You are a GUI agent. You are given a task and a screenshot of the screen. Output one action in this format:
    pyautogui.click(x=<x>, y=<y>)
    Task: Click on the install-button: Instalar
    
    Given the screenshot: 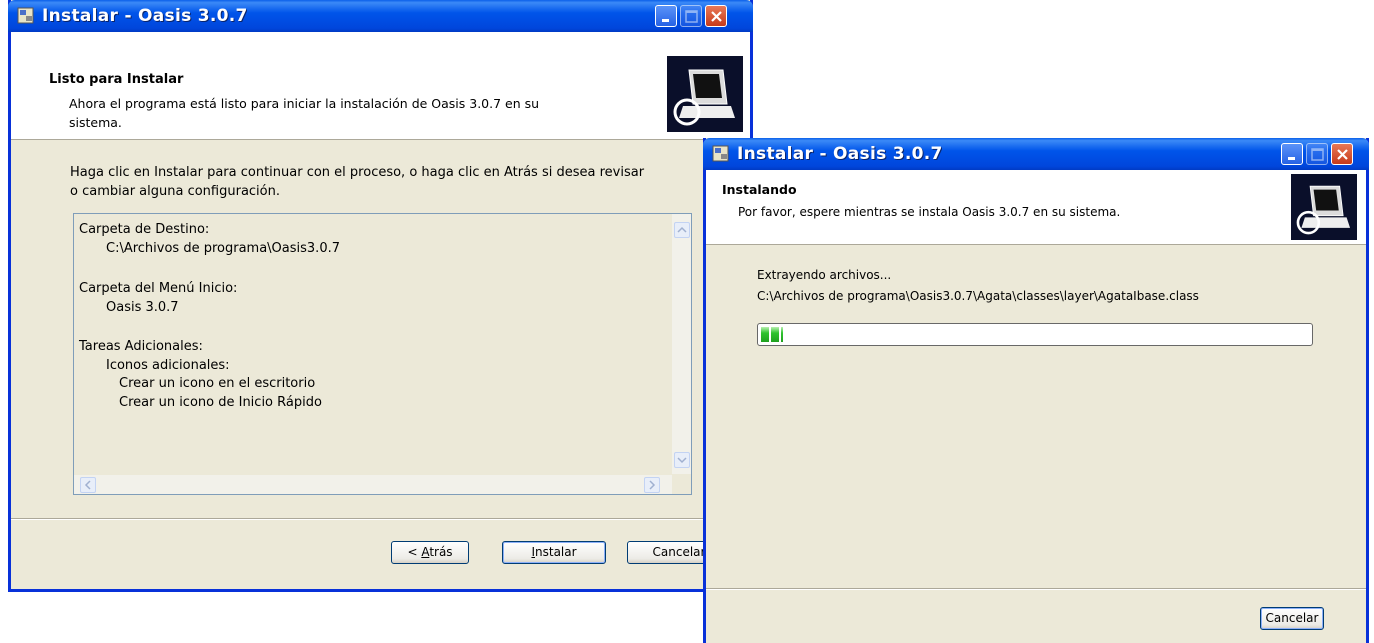 What is the action you would take?
    pyautogui.click(x=554, y=552)
    